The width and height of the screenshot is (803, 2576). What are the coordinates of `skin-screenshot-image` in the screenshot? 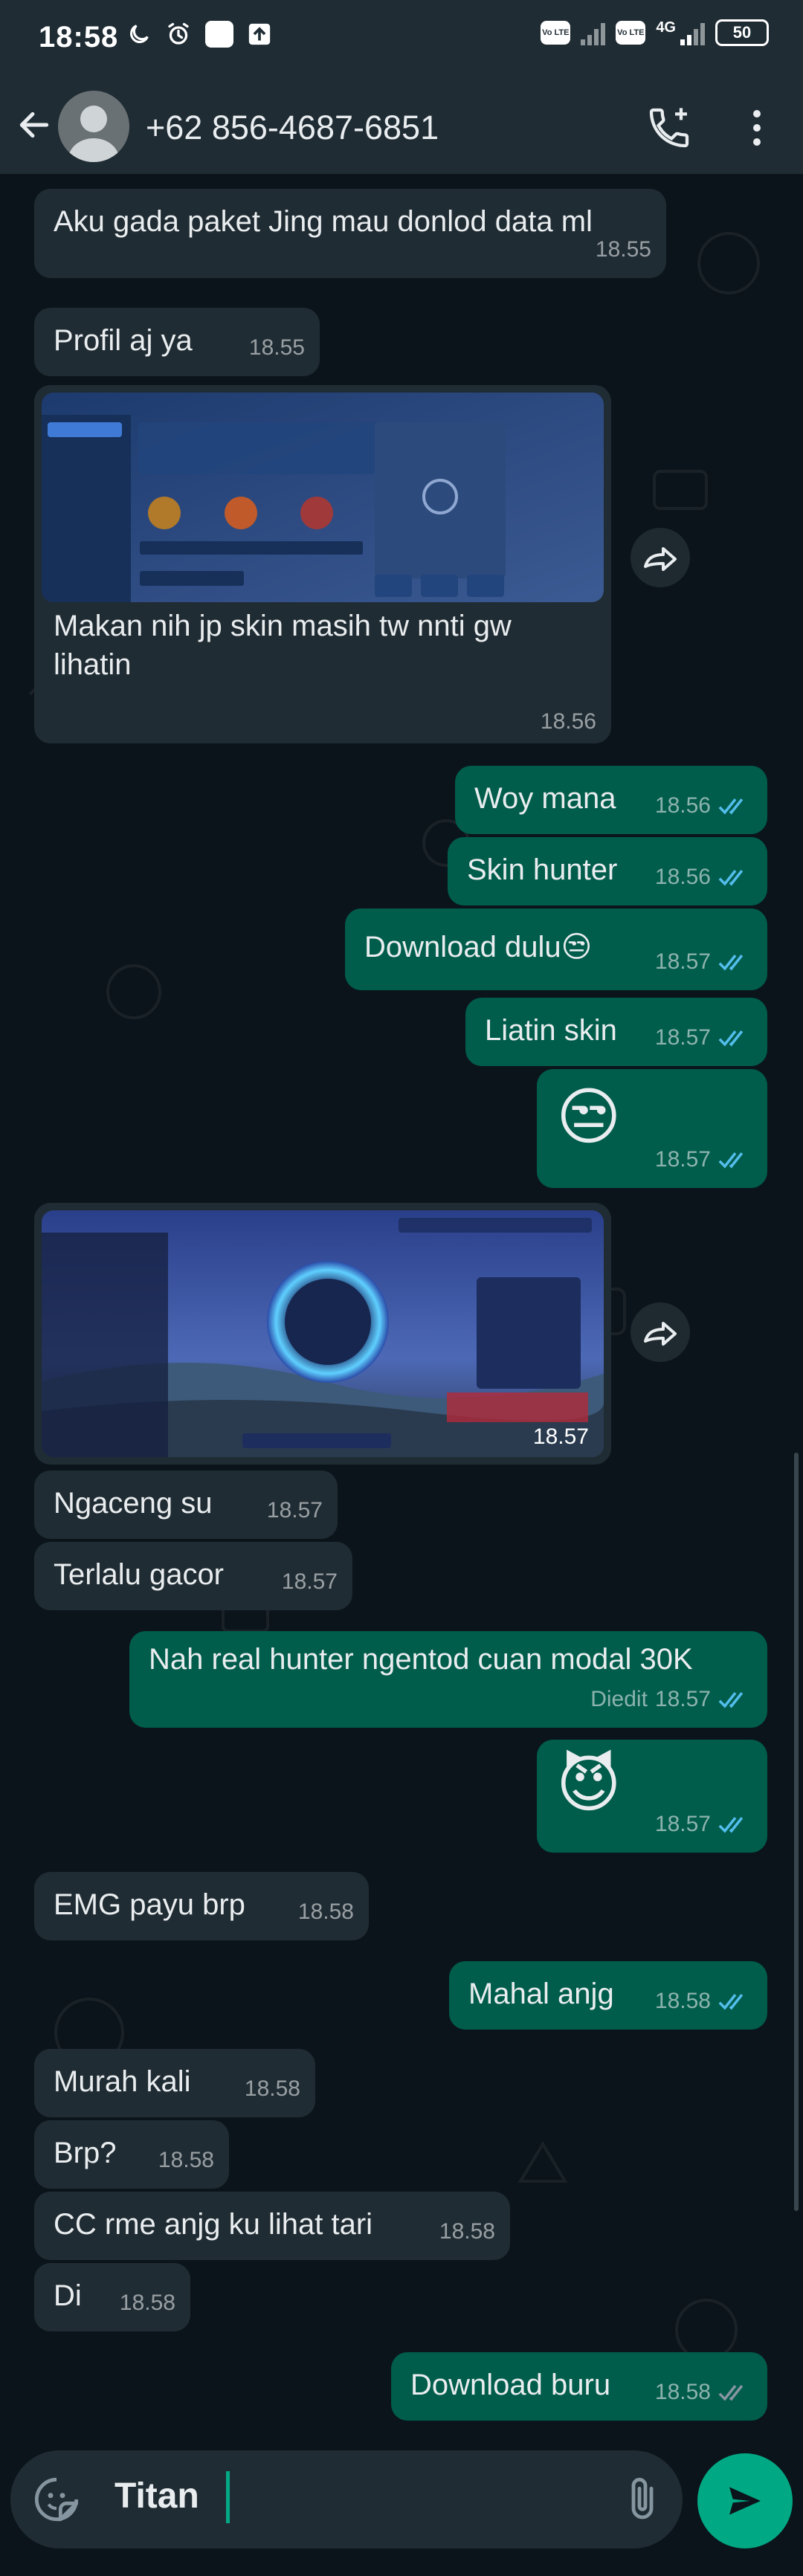 It's located at (323, 1333).